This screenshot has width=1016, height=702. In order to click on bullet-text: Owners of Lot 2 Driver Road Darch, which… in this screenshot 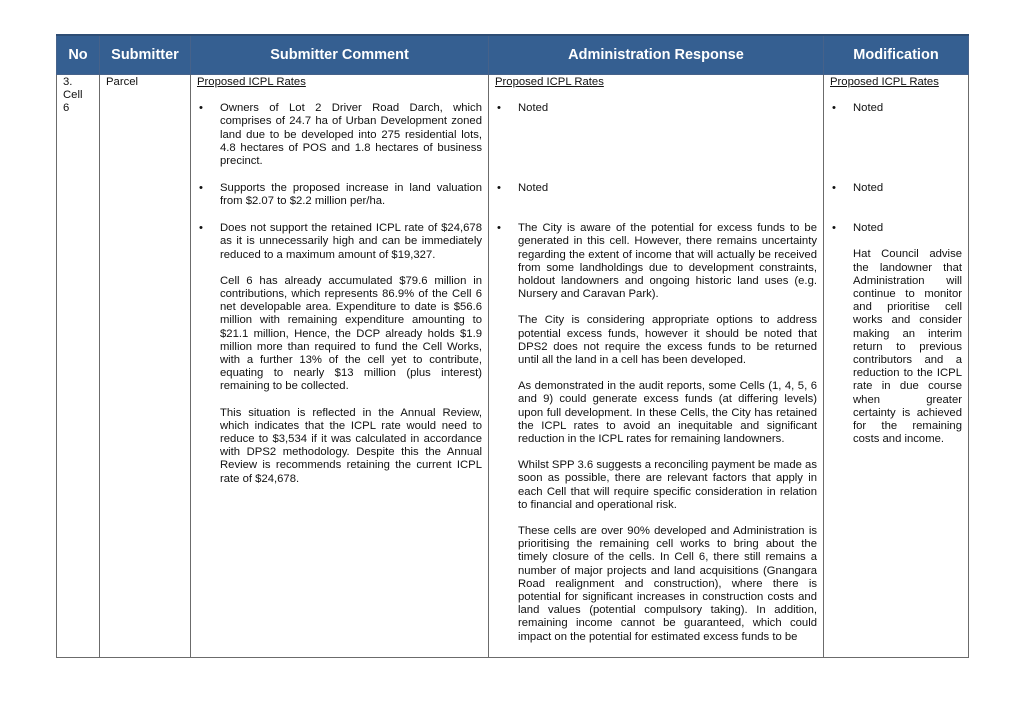, I will do `click(351, 135)`.